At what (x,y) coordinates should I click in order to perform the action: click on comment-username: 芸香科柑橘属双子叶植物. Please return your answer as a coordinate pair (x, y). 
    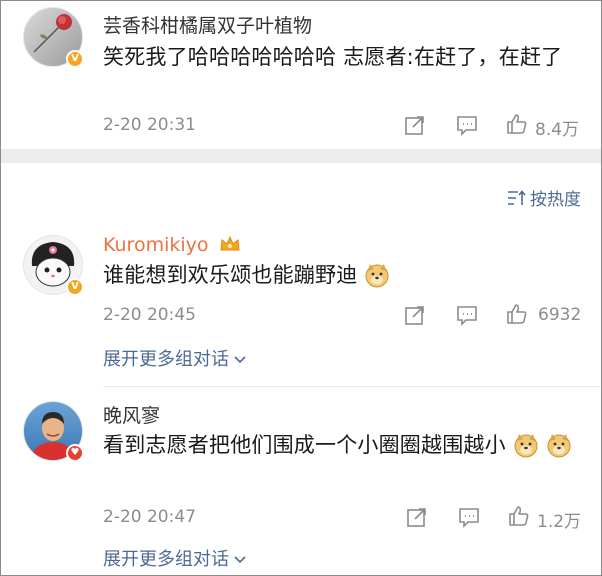
    Looking at the image, I should click on (207, 24).